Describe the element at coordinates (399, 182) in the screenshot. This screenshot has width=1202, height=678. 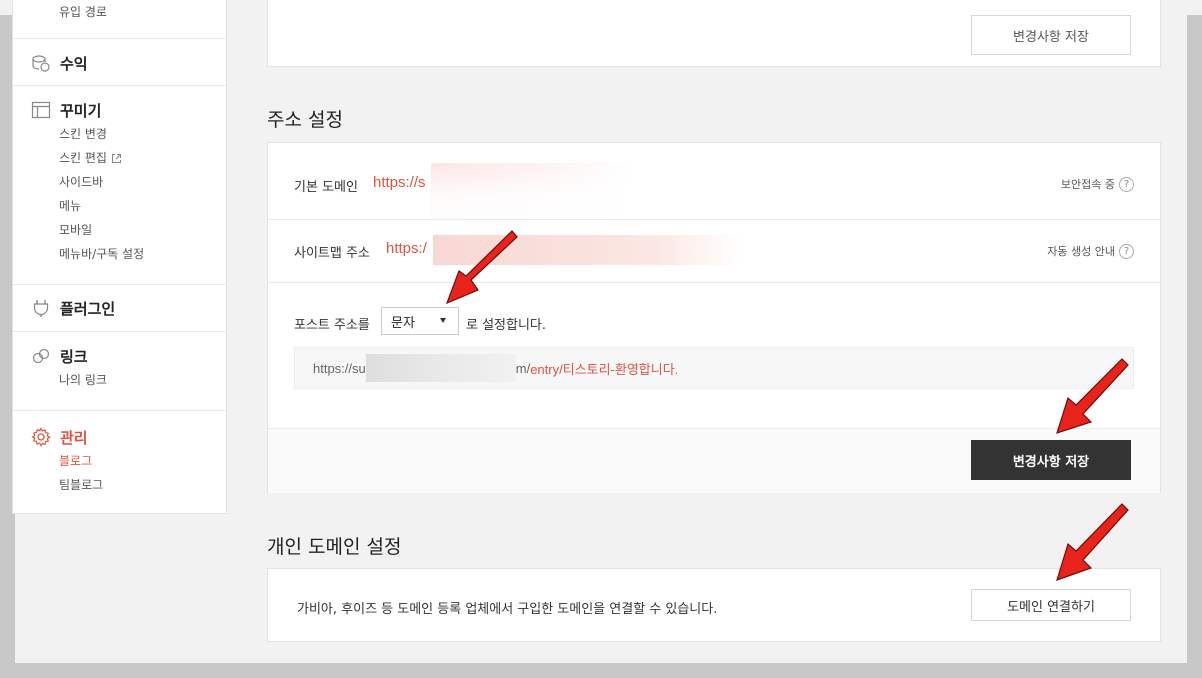
I see `default-domain-value: https://s` at that location.